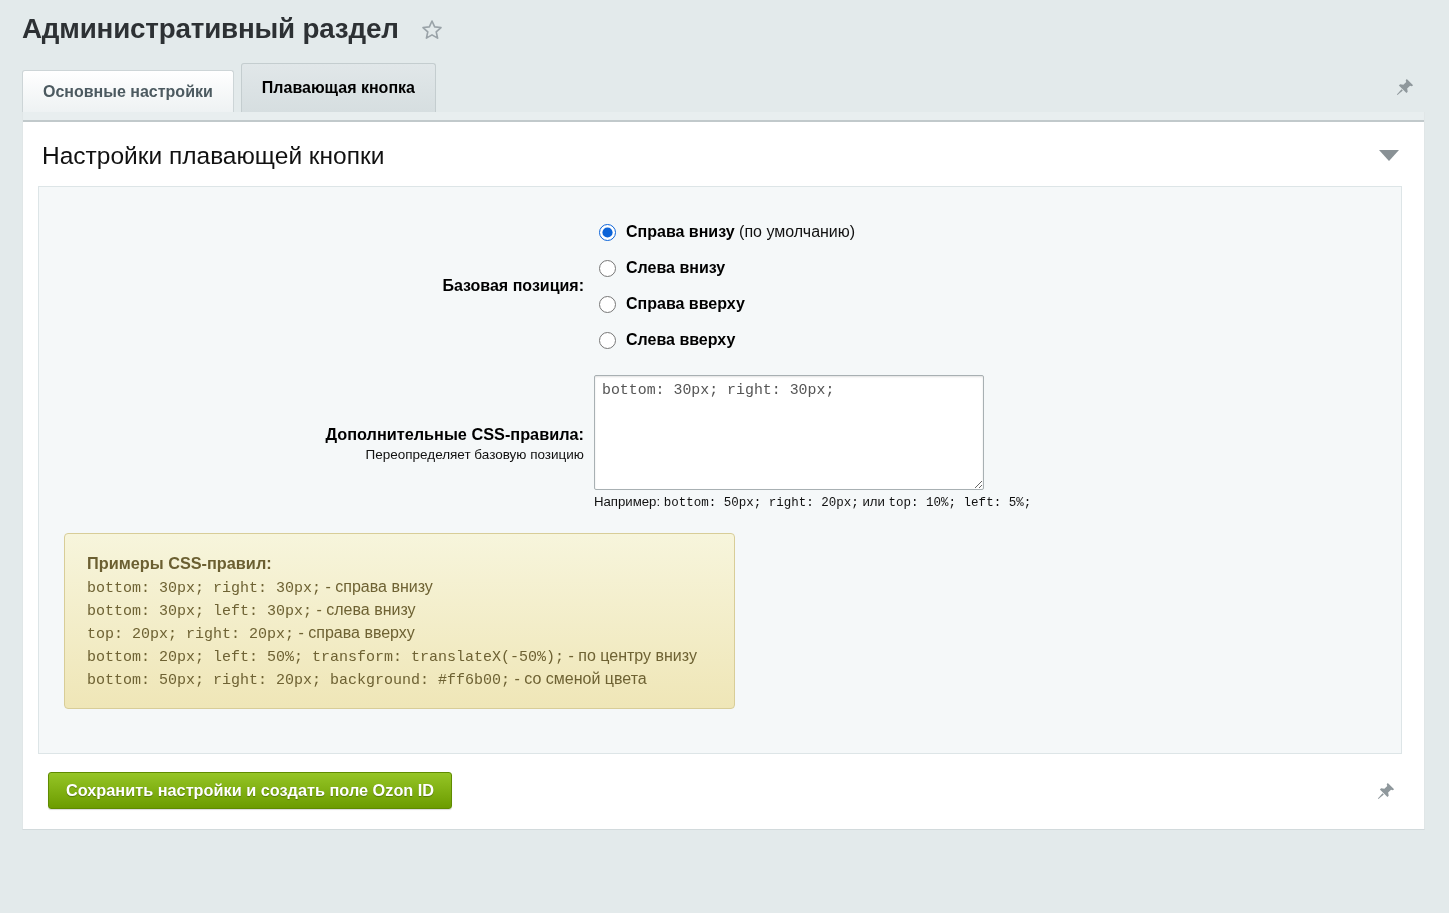 The height and width of the screenshot is (913, 1449). I want to click on tab: Основные настройки, so click(128, 91).